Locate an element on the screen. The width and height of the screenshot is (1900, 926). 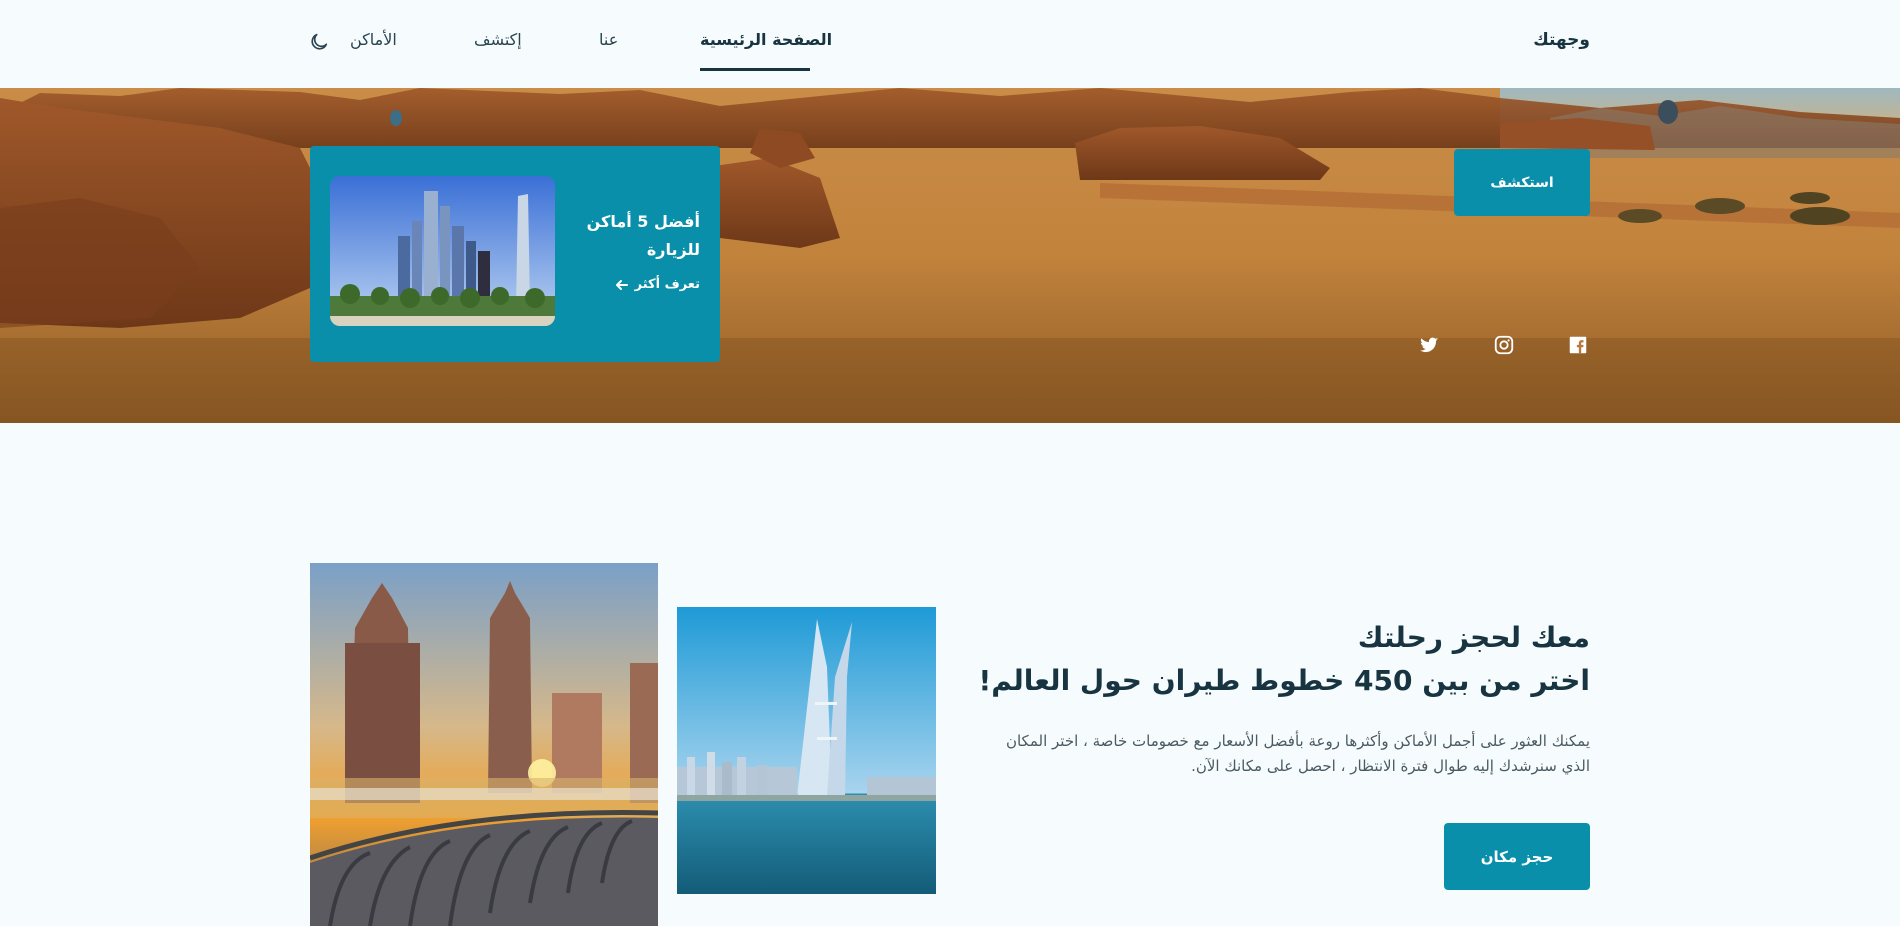
learn-more-link: تعرف أكثر is located at coordinates (657, 284).